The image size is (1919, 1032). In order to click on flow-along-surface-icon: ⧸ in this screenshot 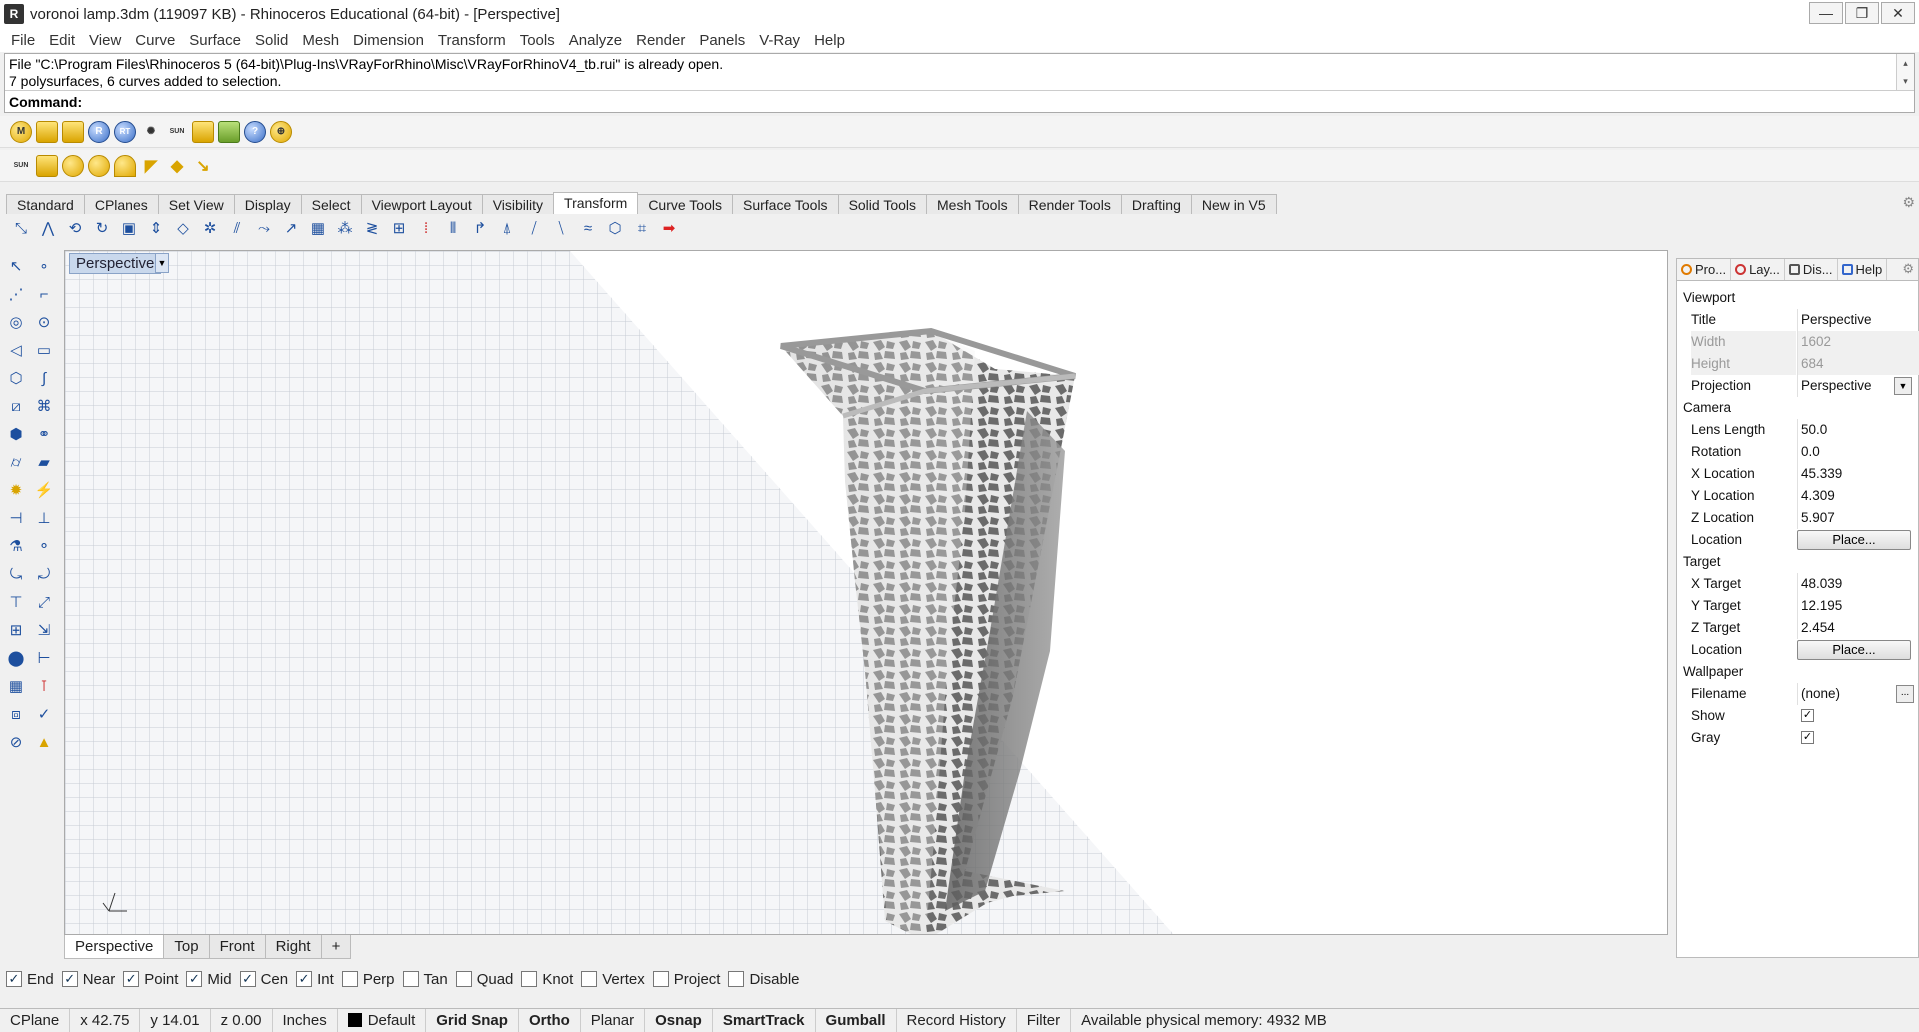, I will do `click(534, 228)`.